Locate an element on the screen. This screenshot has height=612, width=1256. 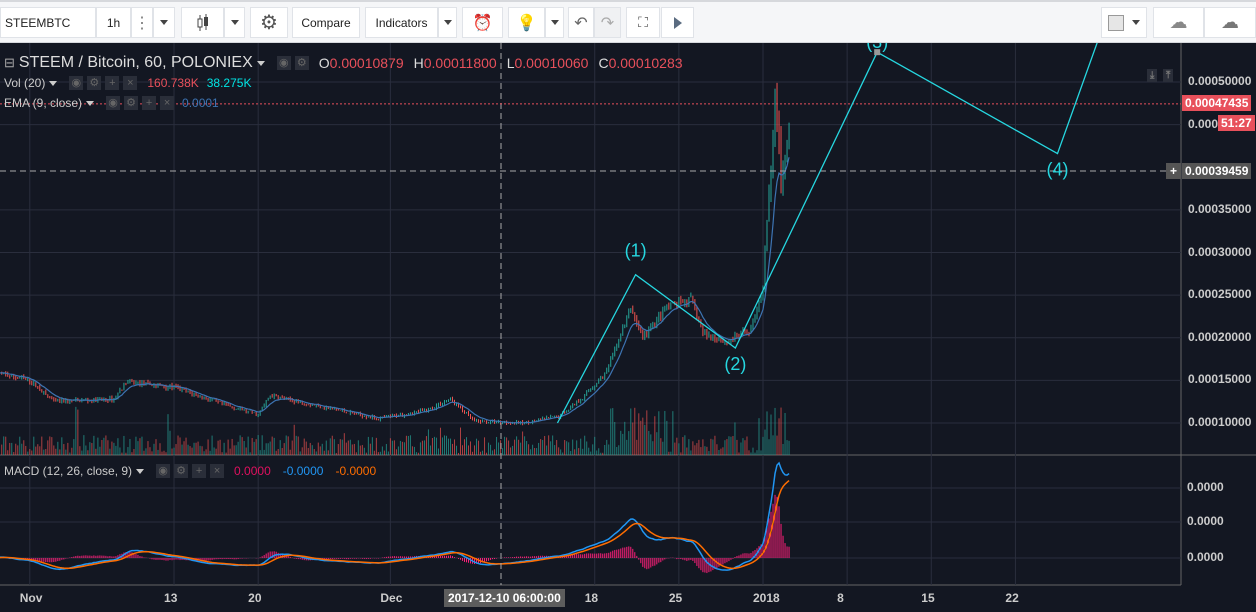
time-tick-label: 13 is located at coordinates (171, 598).